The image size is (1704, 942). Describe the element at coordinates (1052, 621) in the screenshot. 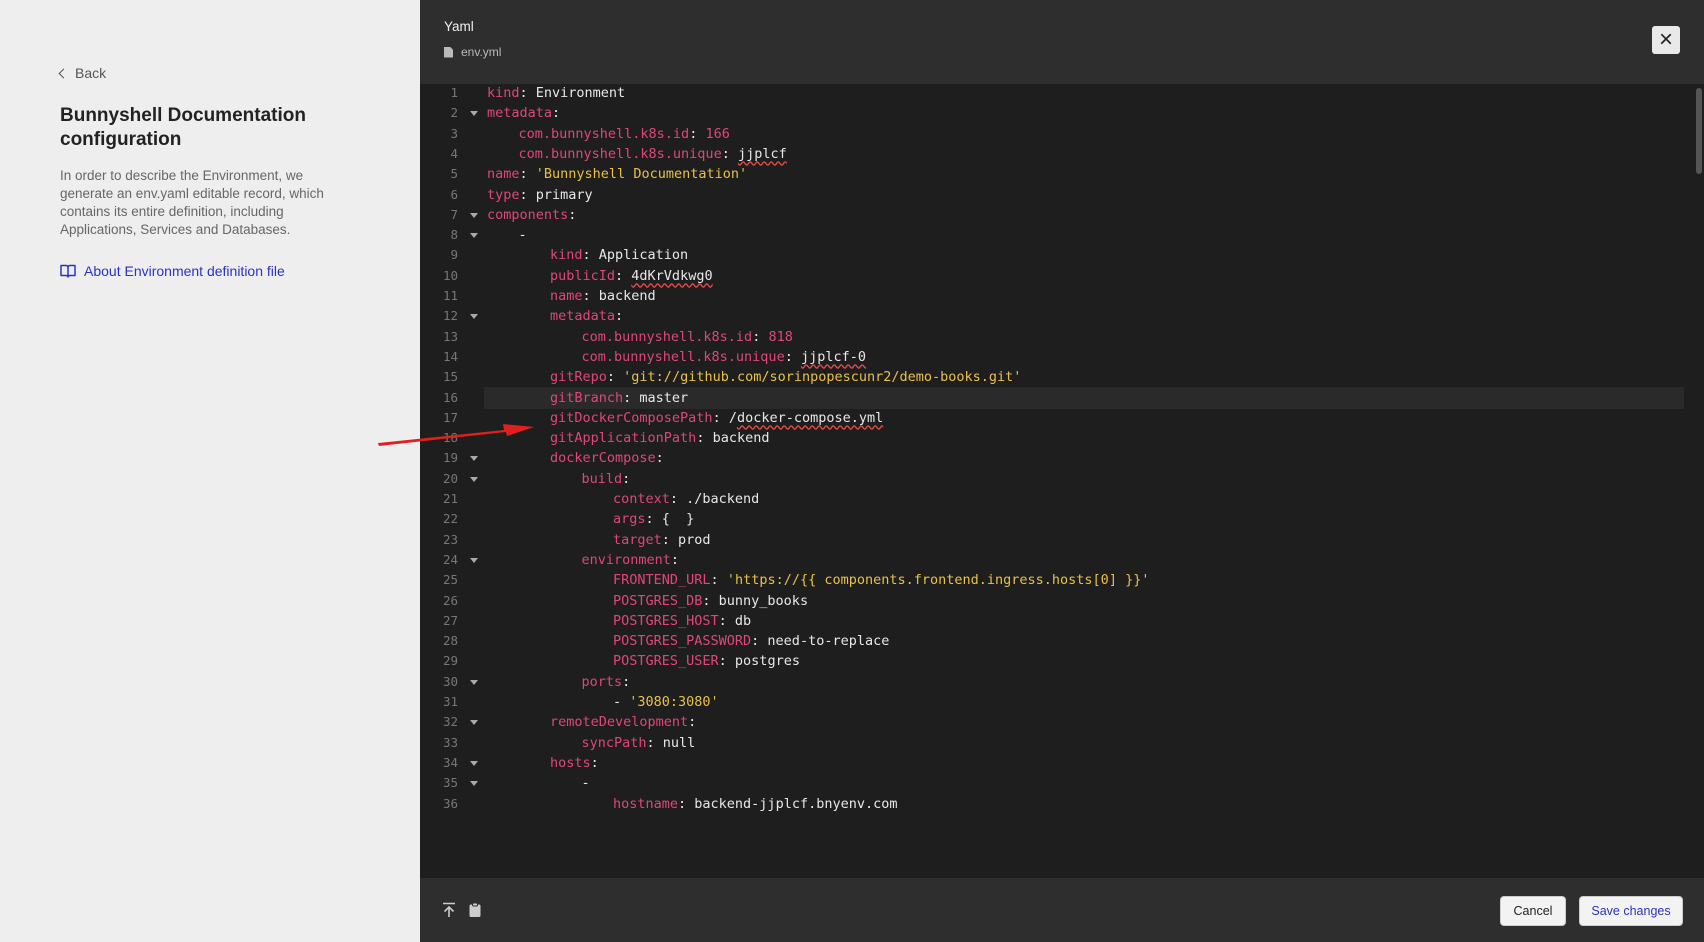

I see `code-line: 27 POSTGRES_HOST: db` at that location.